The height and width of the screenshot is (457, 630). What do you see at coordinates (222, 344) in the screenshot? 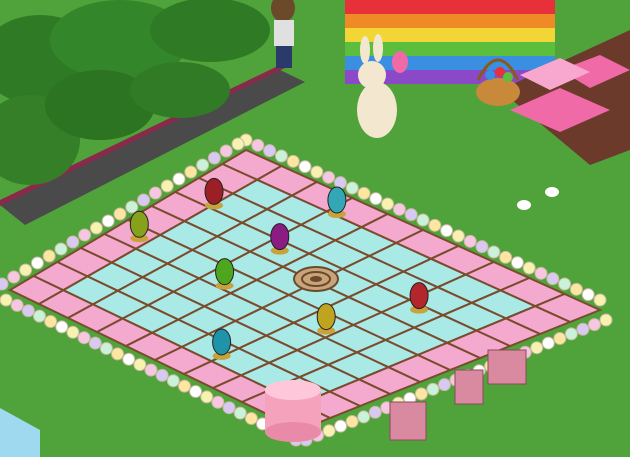
I see `blue-egg` at bounding box center [222, 344].